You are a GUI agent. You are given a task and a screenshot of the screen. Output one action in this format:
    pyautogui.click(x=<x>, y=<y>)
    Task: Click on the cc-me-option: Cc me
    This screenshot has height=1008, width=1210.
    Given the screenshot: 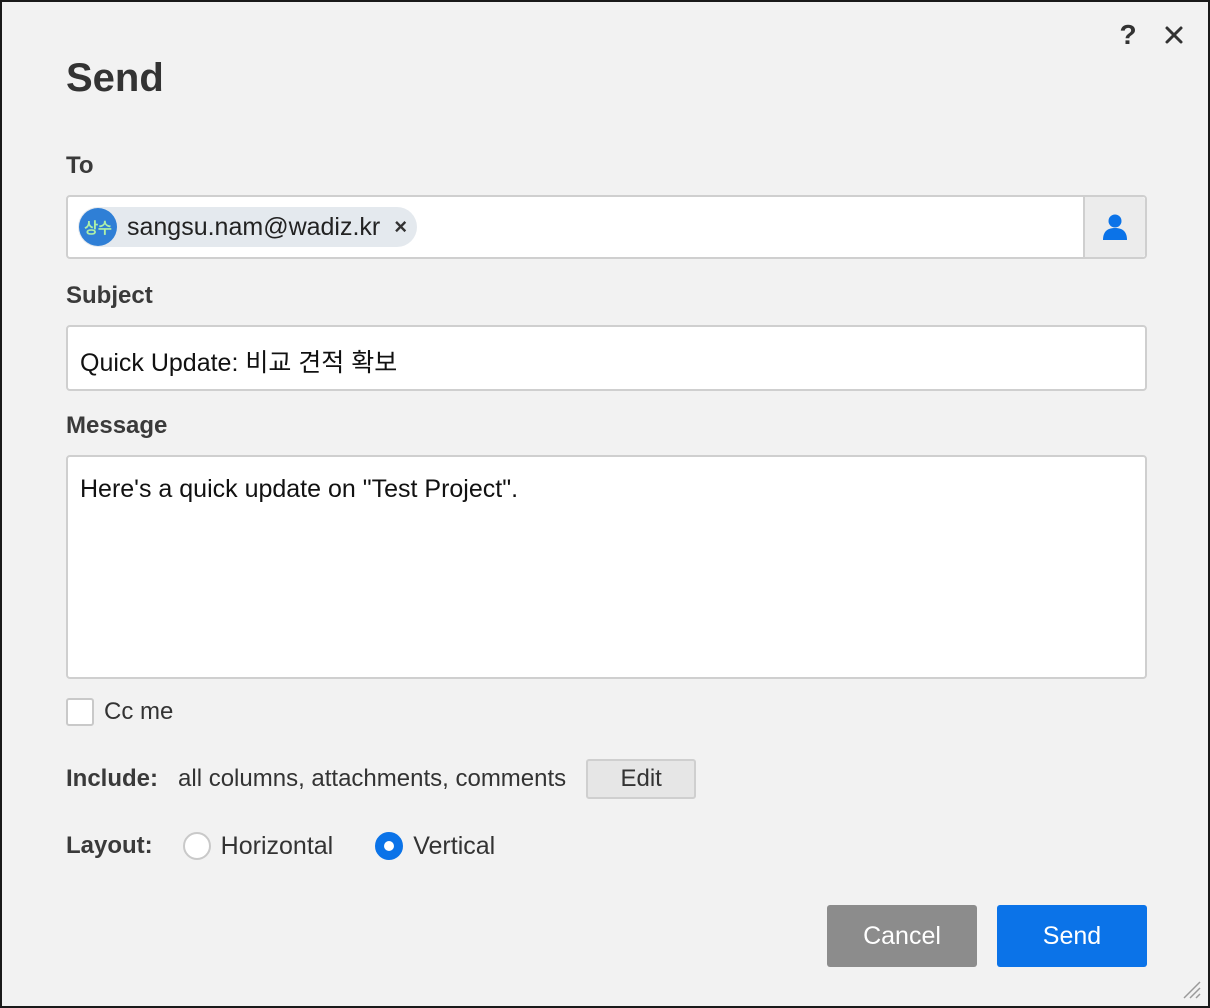 What is the action you would take?
    pyautogui.click(x=119, y=712)
    